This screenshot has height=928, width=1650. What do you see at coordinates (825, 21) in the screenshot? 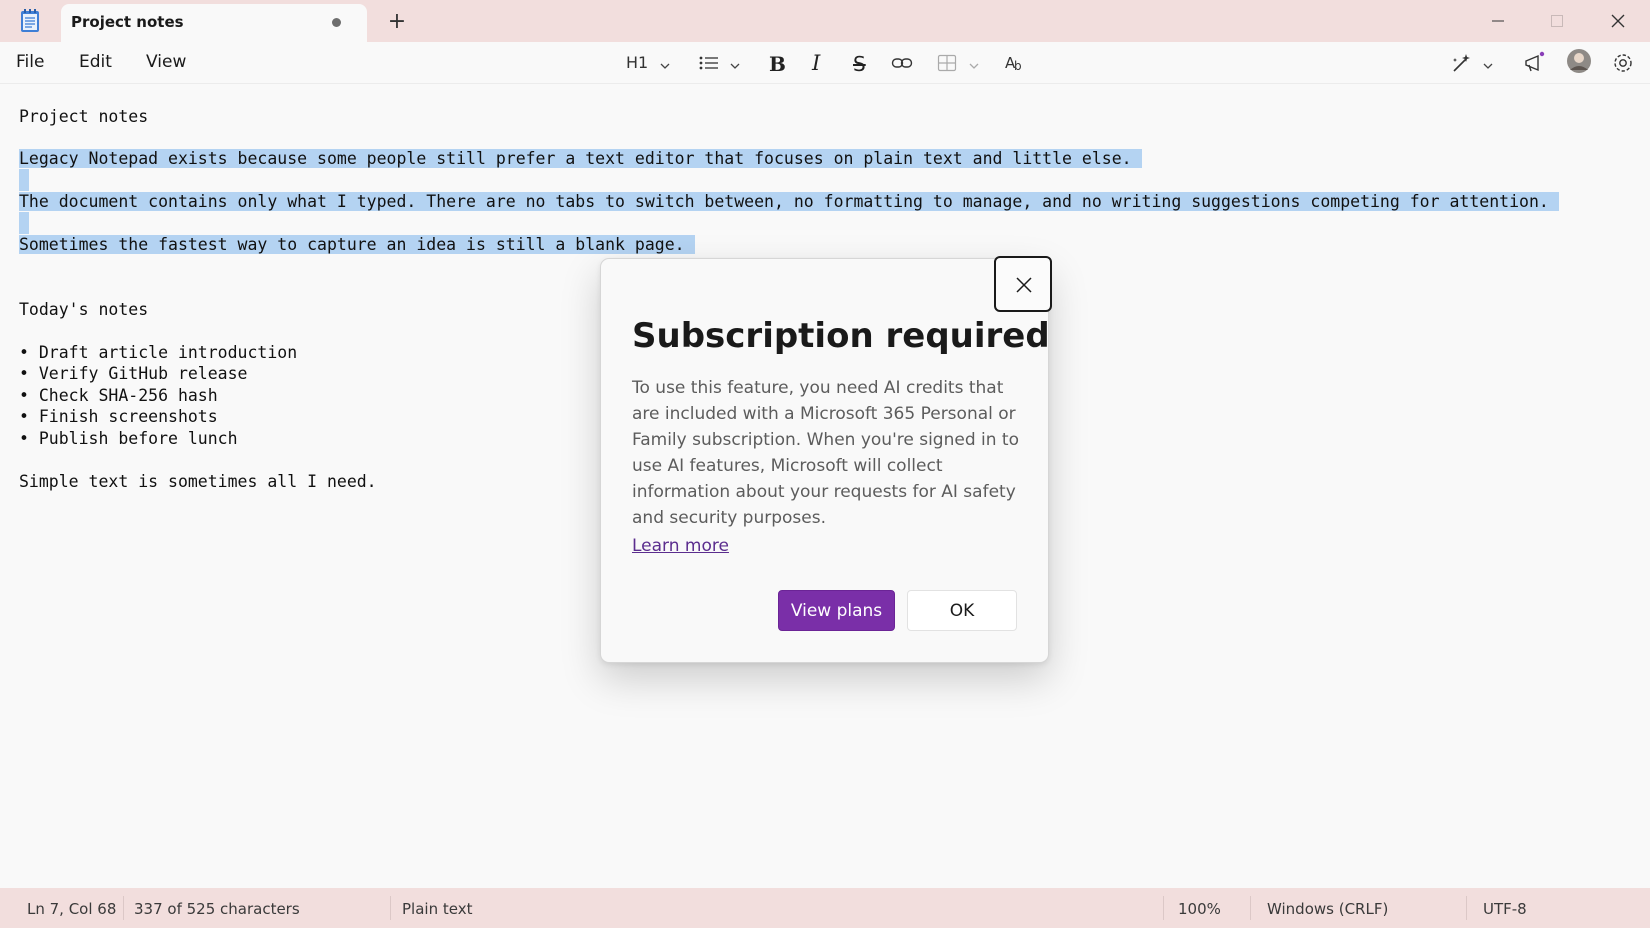
I see `title-bar: Project notes +` at bounding box center [825, 21].